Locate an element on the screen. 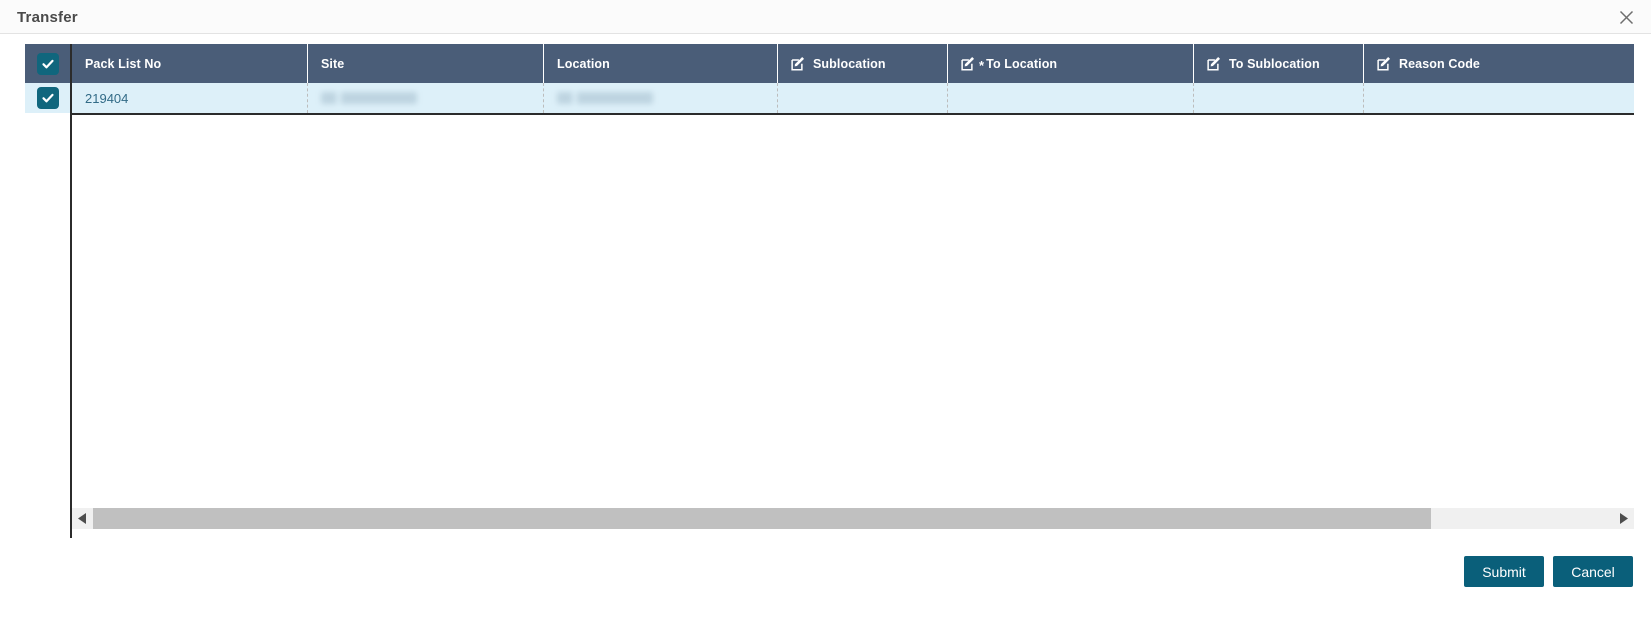 The image size is (1651, 621). column-header-to-sublocation: To Sublocation is located at coordinates (1278, 63).